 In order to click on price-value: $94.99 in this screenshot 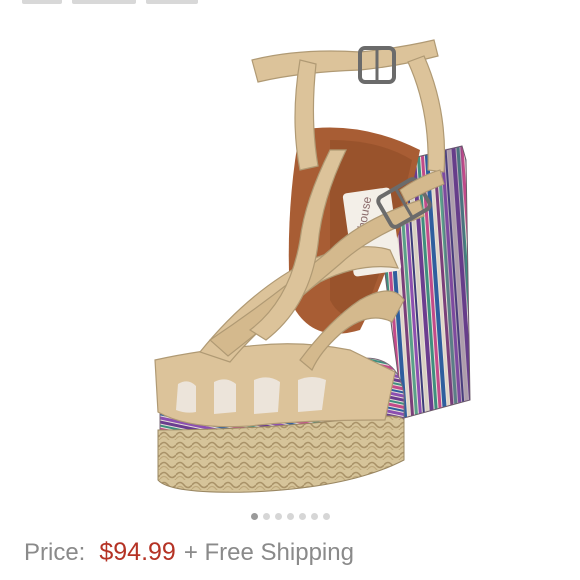, I will do `click(137, 552)`.